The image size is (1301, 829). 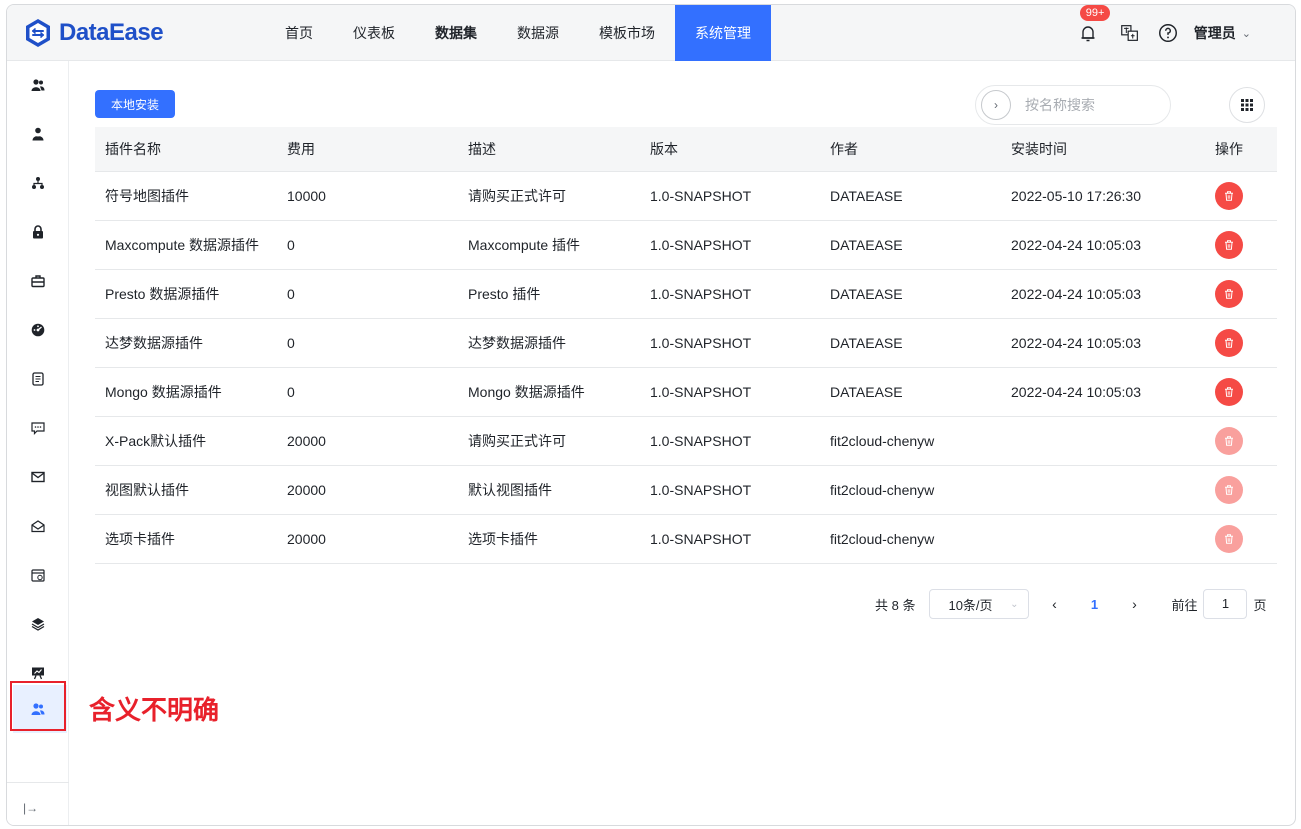 I want to click on plugin-description: 选项卡插件, so click(x=503, y=539).